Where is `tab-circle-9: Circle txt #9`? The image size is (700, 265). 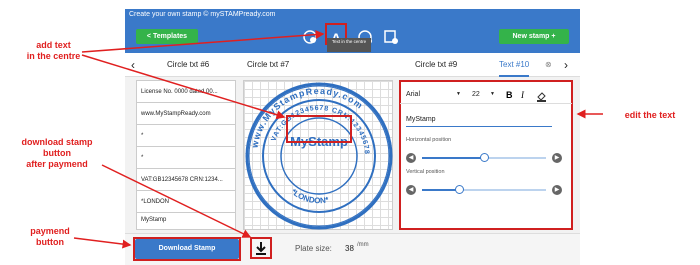 tab-circle-9: Circle txt #9 is located at coordinates (436, 65).